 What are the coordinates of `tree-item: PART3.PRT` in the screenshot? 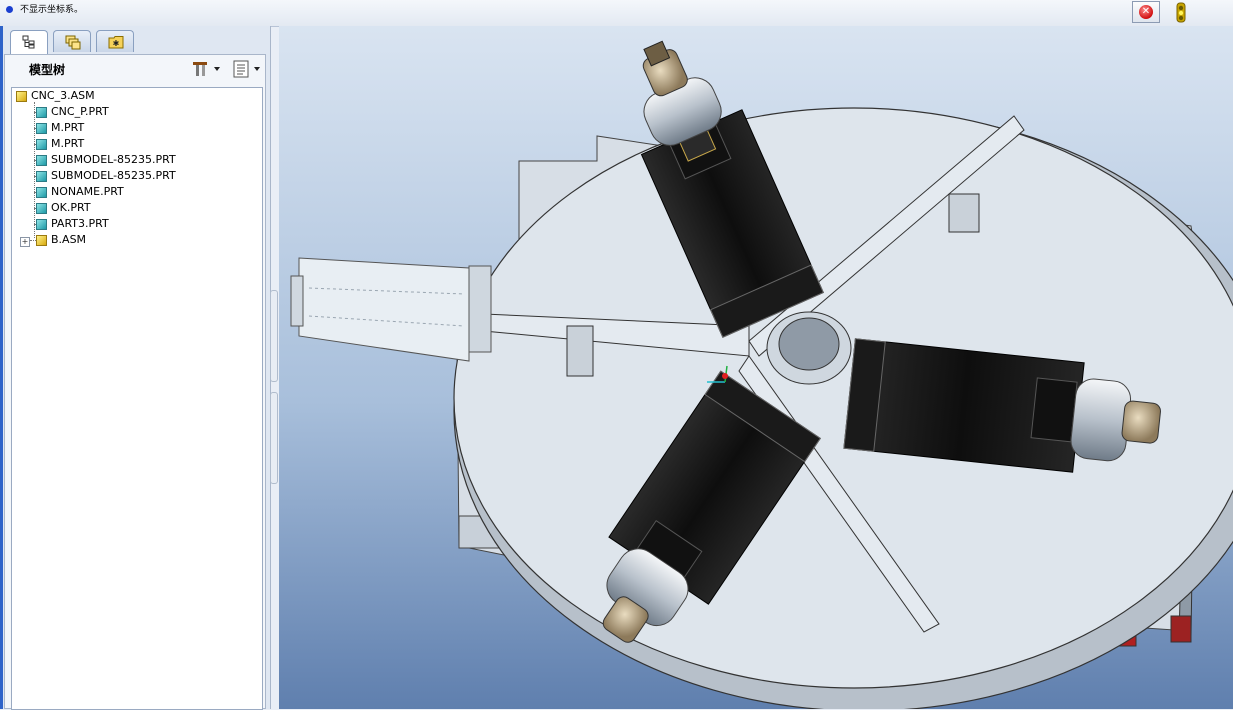 It's located at (72, 224).